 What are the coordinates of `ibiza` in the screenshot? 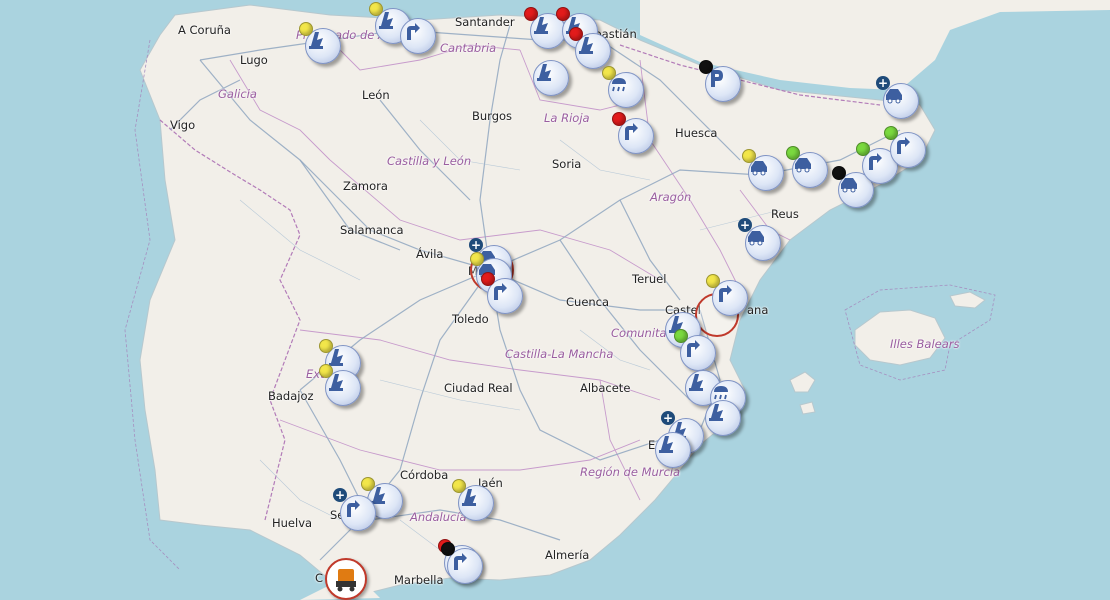 It's located at (802, 382).